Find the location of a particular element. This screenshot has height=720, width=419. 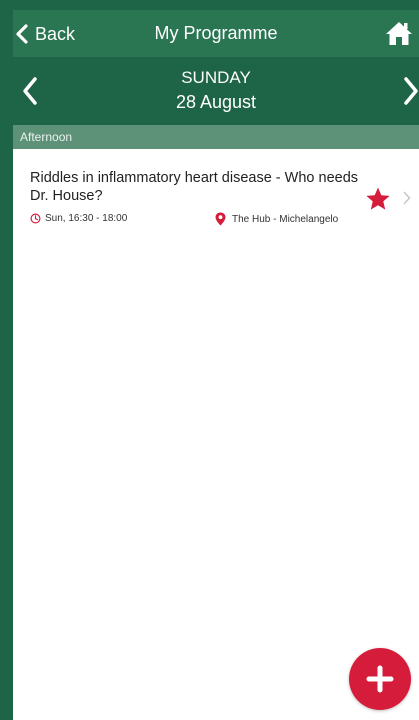

date-day: SUNDAY is located at coordinates (216, 77).